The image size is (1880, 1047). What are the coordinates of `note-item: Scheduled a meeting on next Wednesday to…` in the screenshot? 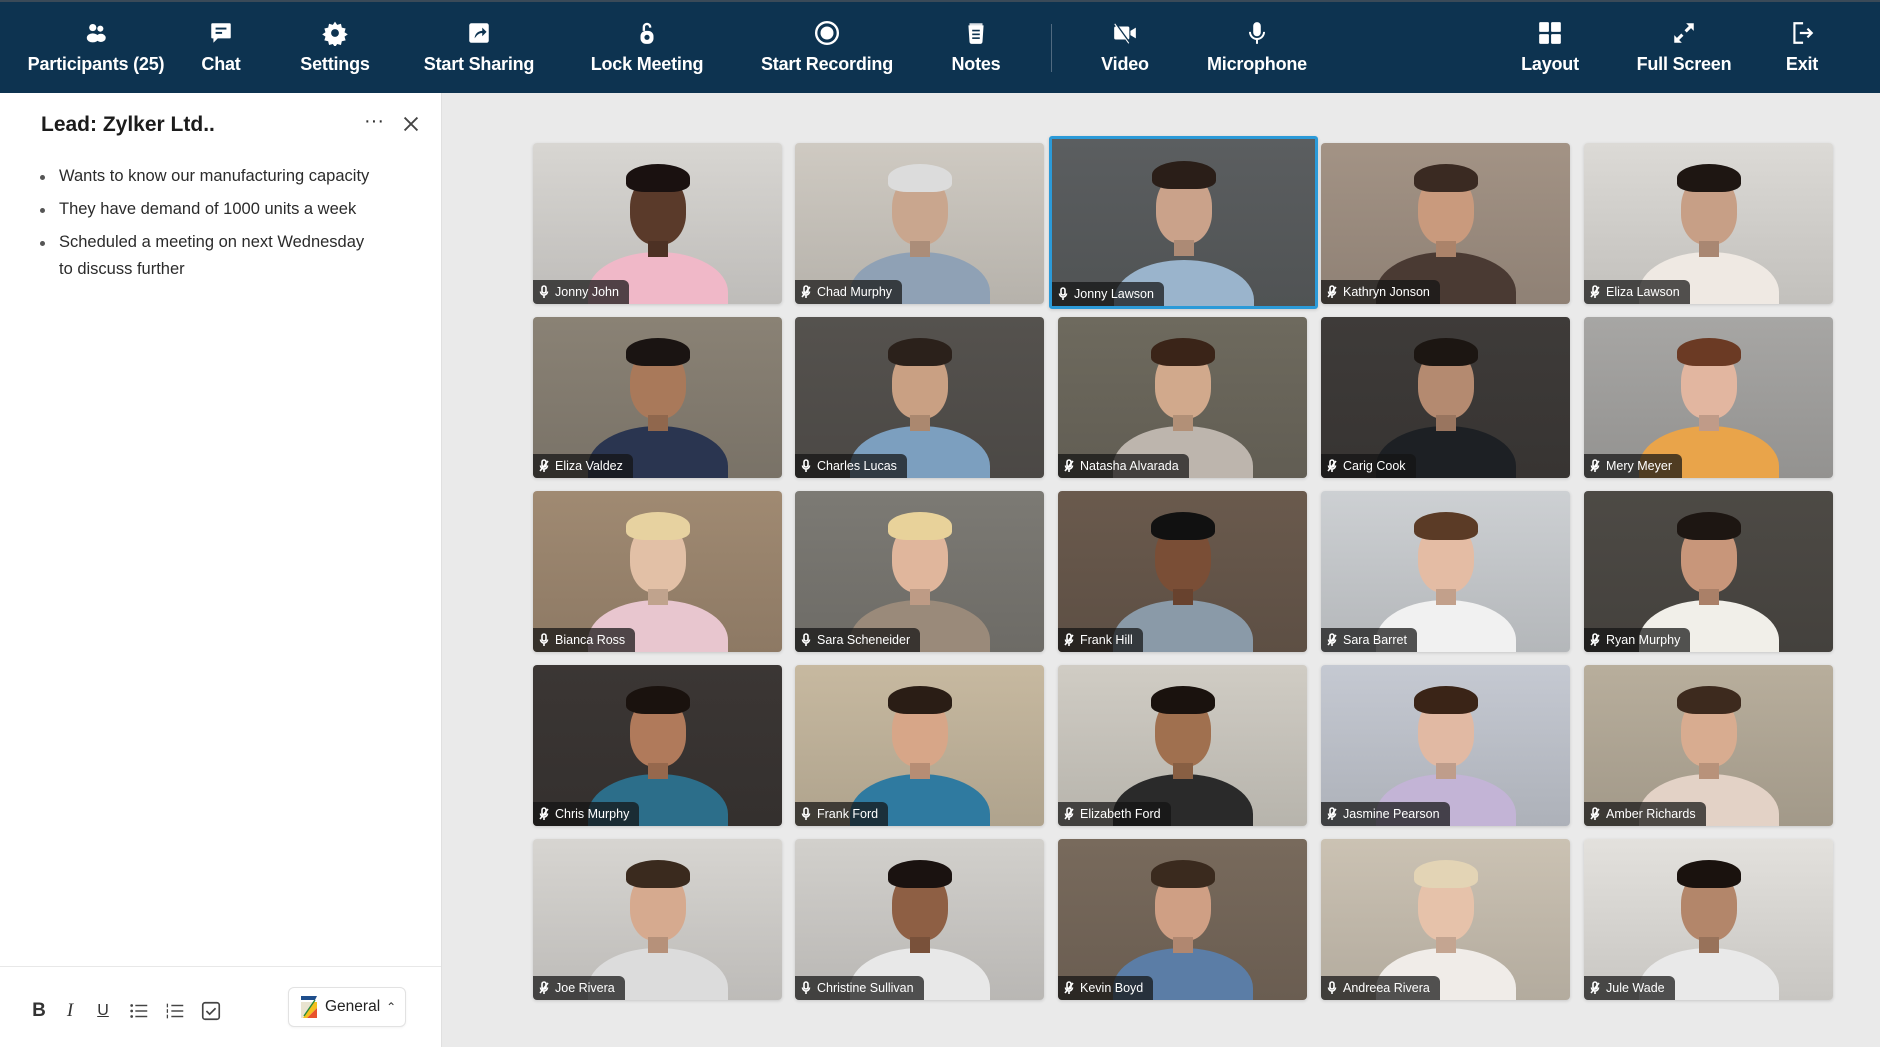 It's located at (203, 256).